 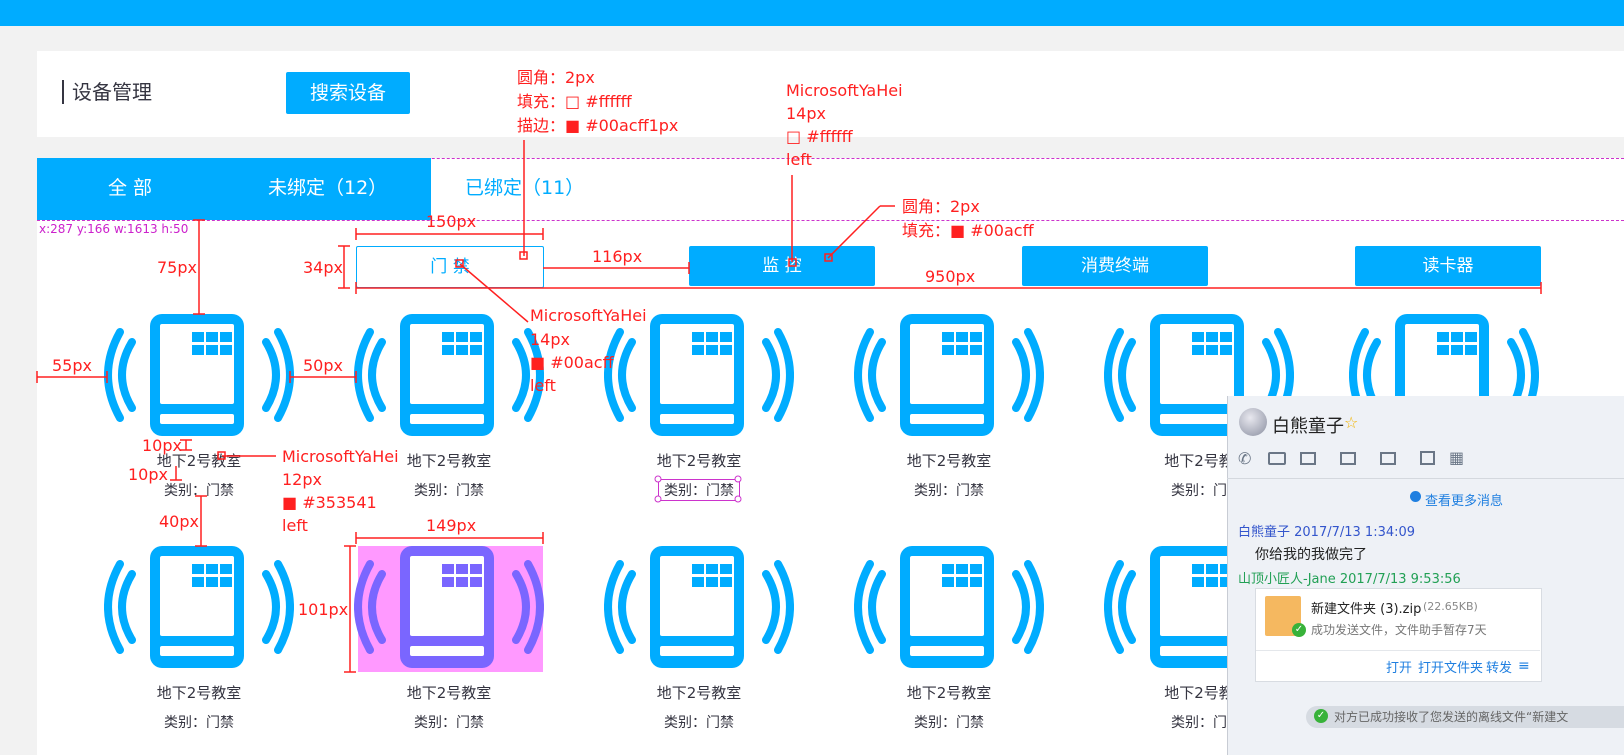 I want to click on open-folder-link: 打开文件夹, so click(x=1450, y=666).